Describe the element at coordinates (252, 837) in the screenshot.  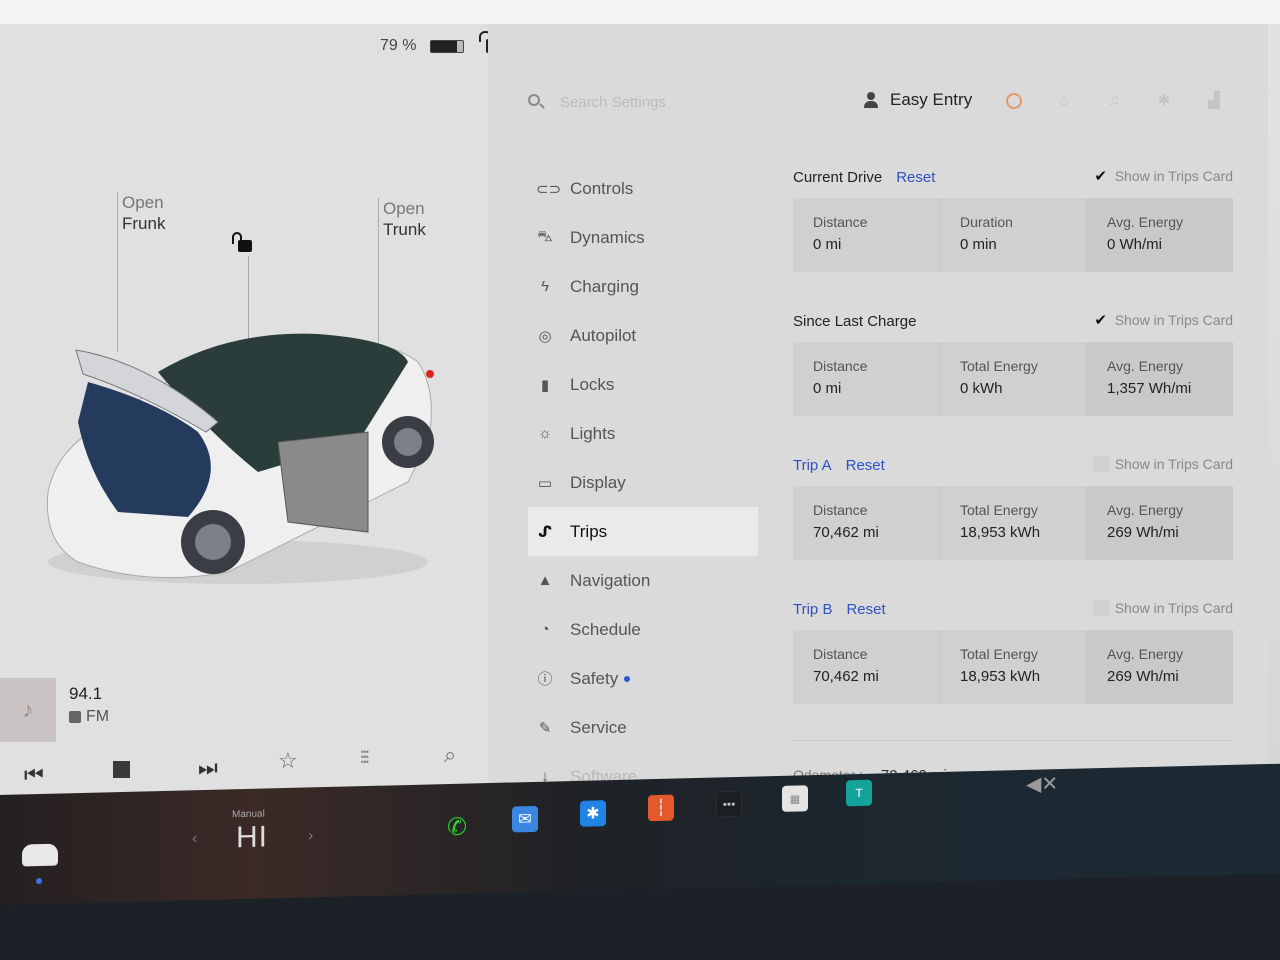
I see `climate-temperature: HI` at that location.